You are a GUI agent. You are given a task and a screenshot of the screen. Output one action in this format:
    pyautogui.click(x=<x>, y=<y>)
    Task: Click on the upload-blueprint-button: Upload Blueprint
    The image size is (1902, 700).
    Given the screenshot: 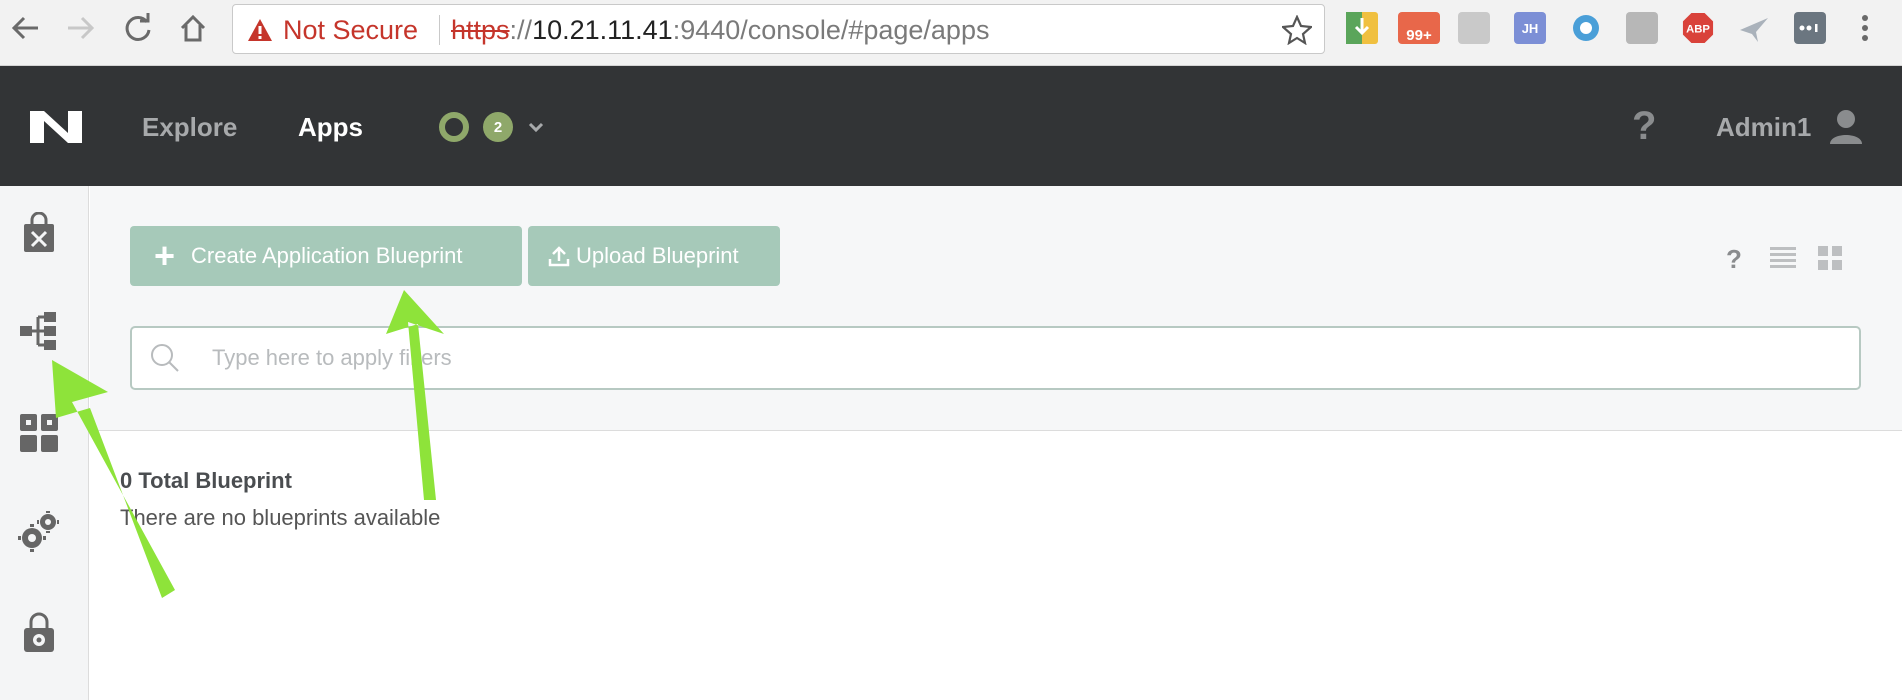 What is the action you would take?
    pyautogui.click(x=654, y=256)
    